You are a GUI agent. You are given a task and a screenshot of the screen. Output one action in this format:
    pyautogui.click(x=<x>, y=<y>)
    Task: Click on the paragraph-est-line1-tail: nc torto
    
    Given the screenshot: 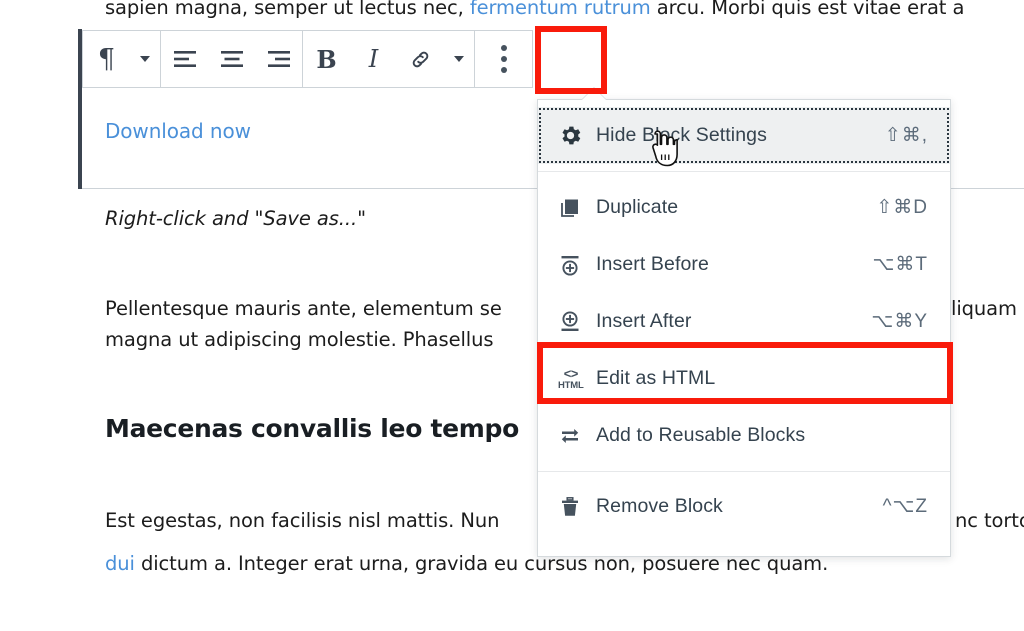 What is the action you would take?
    pyautogui.click(x=989, y=520)
    